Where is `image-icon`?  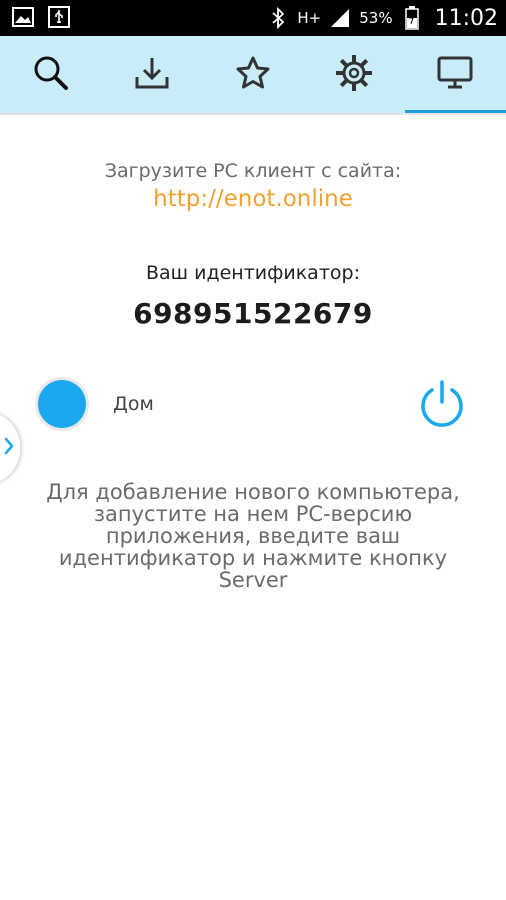
image-icon is located at coordinates (23, 17).